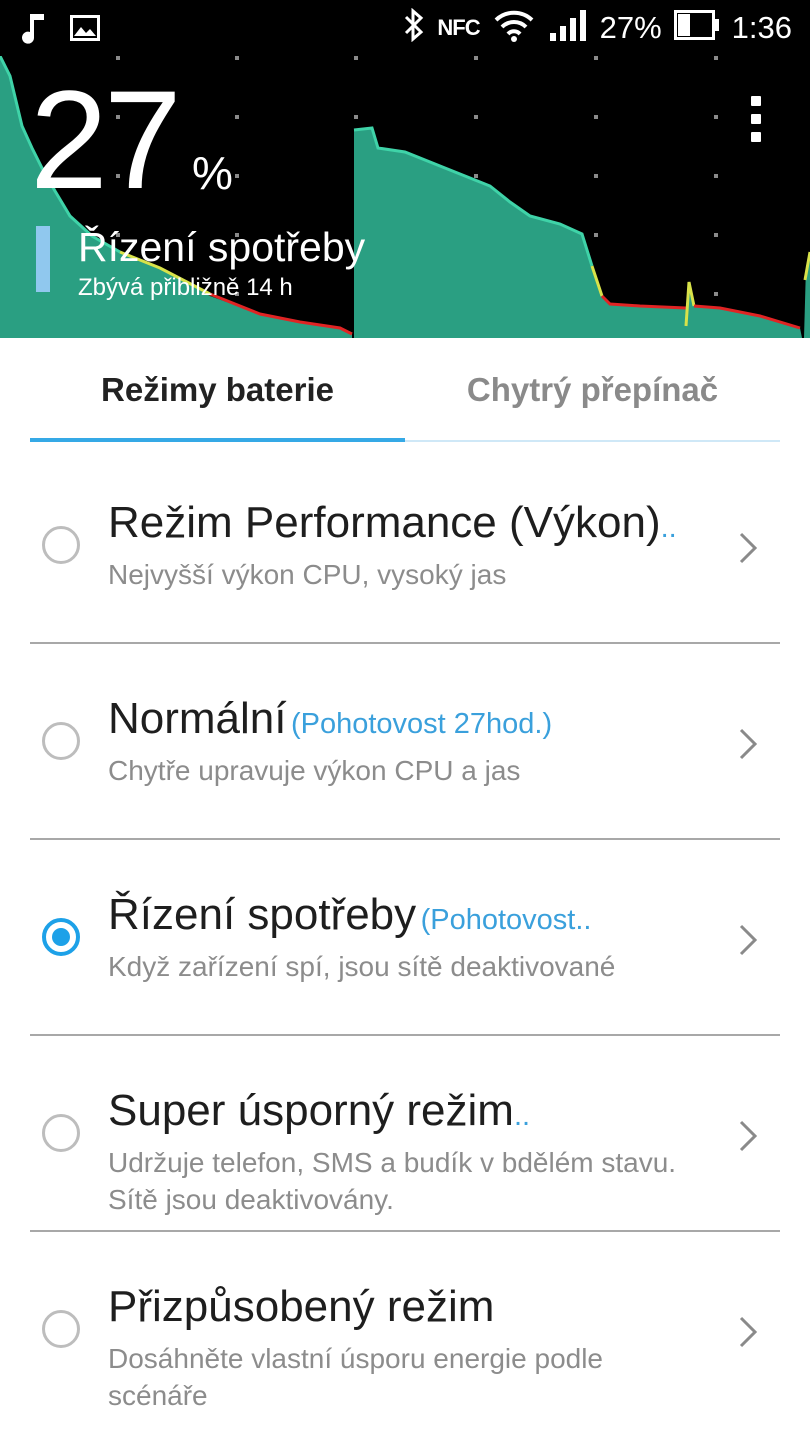 Image resolution: width=810 pixels, height=1440 pixels. I want to click on wifi-icon, so click(514, 27).